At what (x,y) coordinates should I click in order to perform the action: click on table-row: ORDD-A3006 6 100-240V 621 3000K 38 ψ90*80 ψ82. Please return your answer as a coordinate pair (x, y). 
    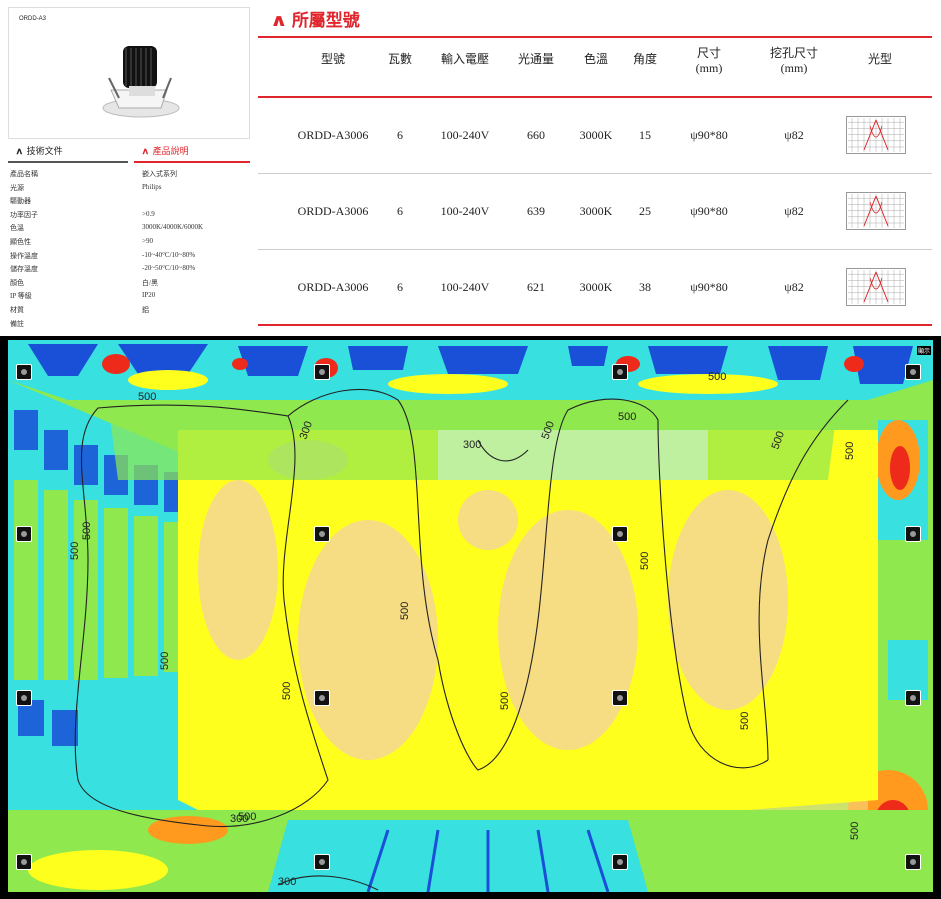
    Looking at the image, I should click on (595, 288).